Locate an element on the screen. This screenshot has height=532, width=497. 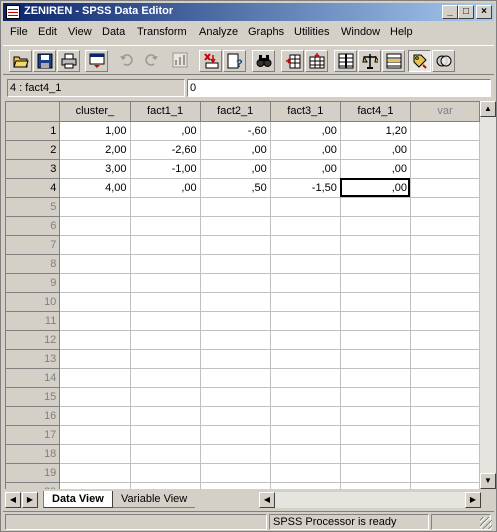
data-cell: 4,00 is located at coordinates (95, 188).